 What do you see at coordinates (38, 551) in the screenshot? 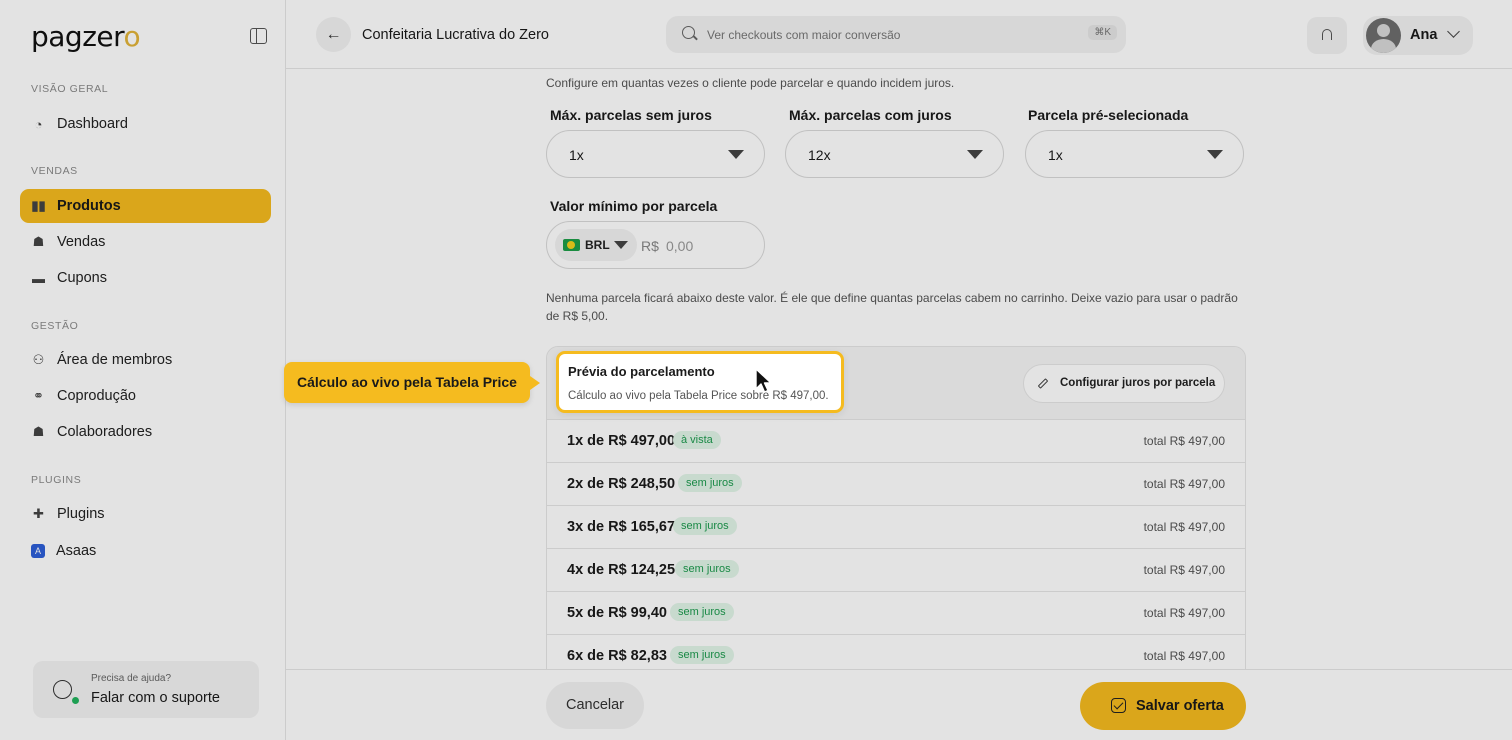
I see `asaas-icon: A` at bounding box center [38, 551].